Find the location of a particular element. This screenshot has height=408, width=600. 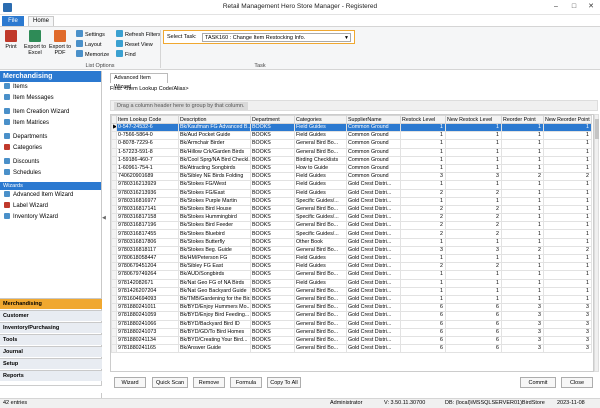

sidebar-scroll-controls is located at coordinates (51, 389).